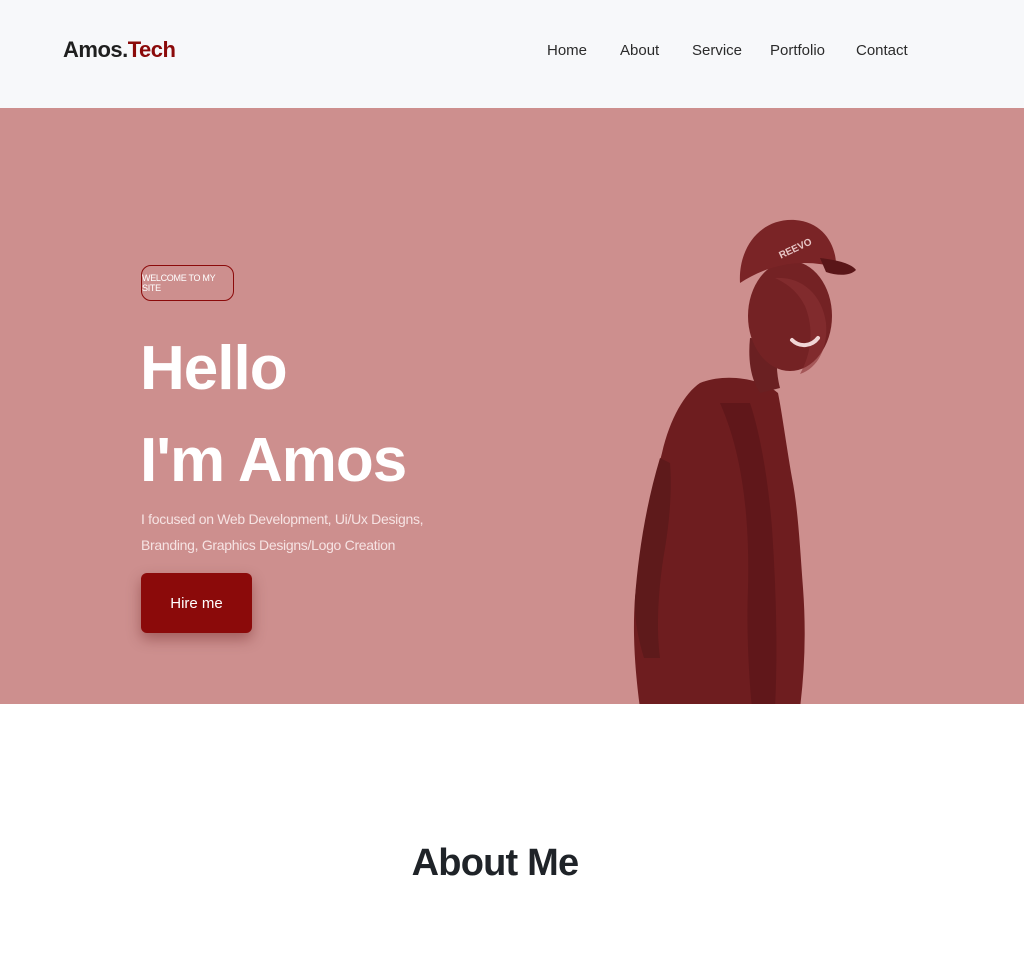 This screenshot has height=979, width=1024. What do you see at coordinates (196, 603) in the screenshot?
I see `hire-me-button: Hire me` at bounding box center [196, 603].